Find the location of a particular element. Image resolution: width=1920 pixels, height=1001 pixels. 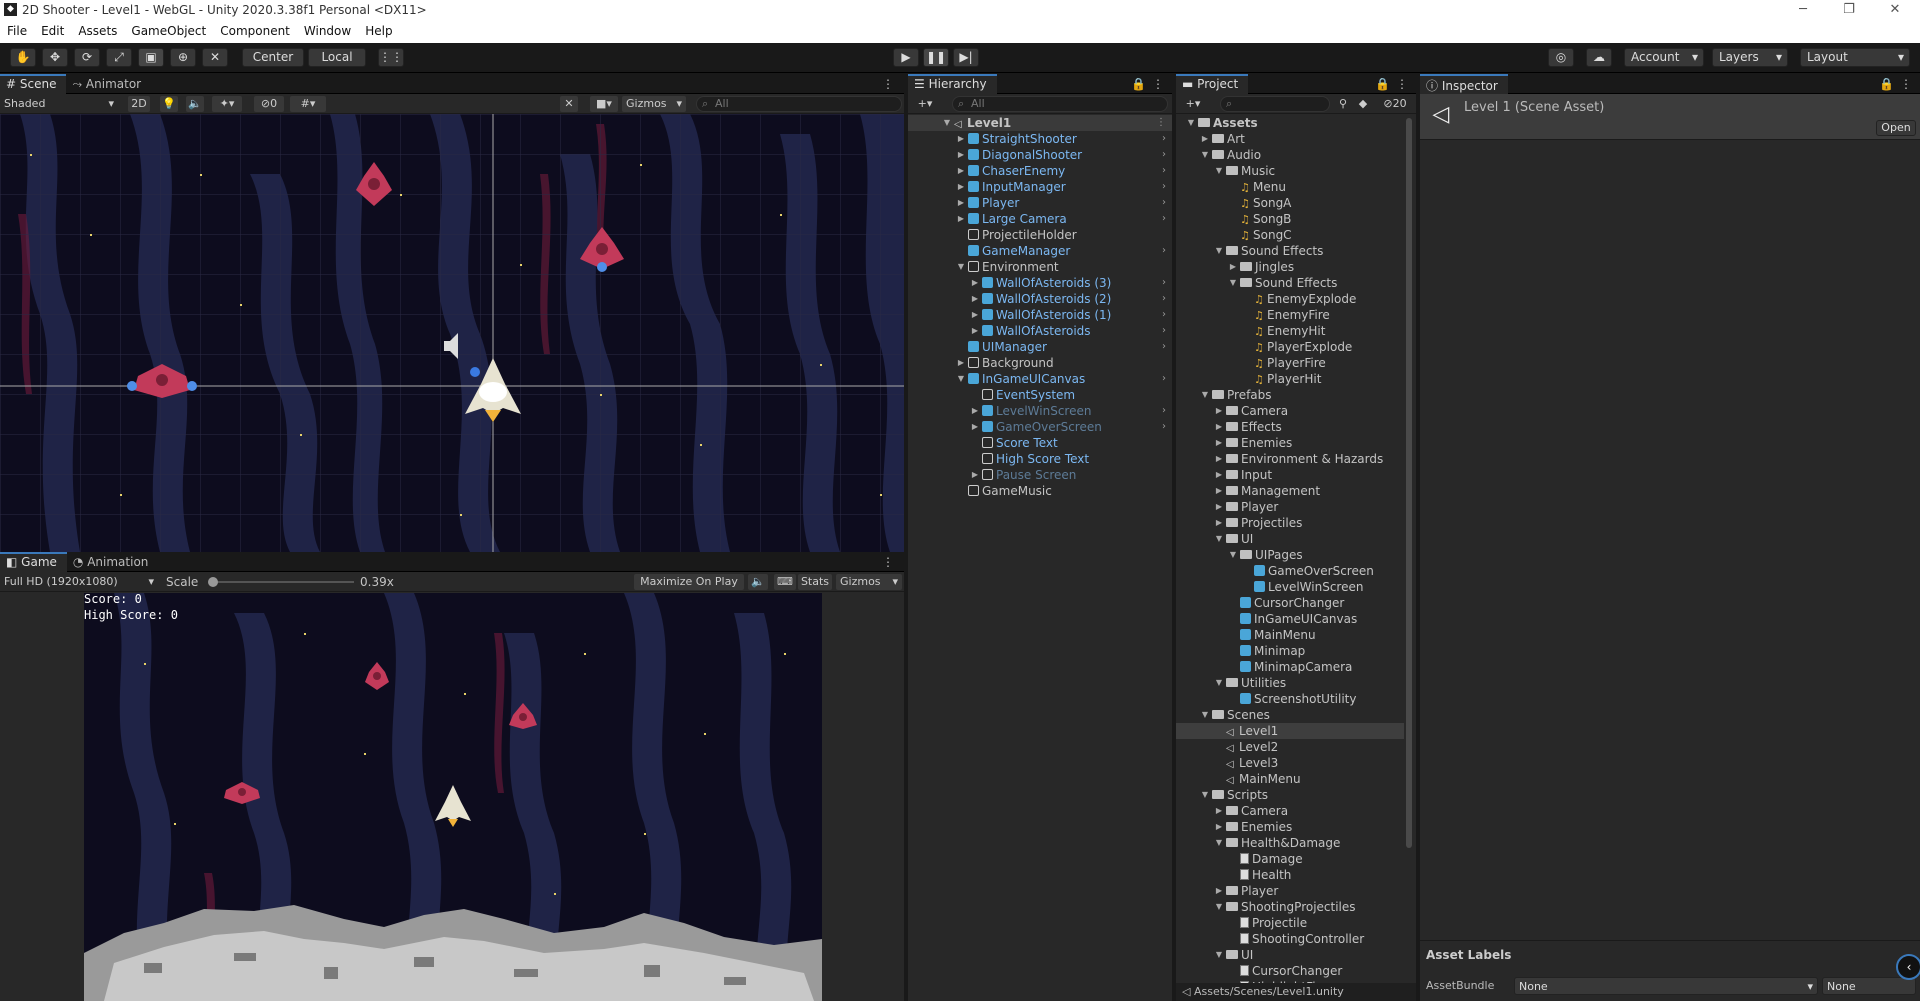

hierarchy-item: ▶ Pause Screen is located at coordinates (1040, 475).